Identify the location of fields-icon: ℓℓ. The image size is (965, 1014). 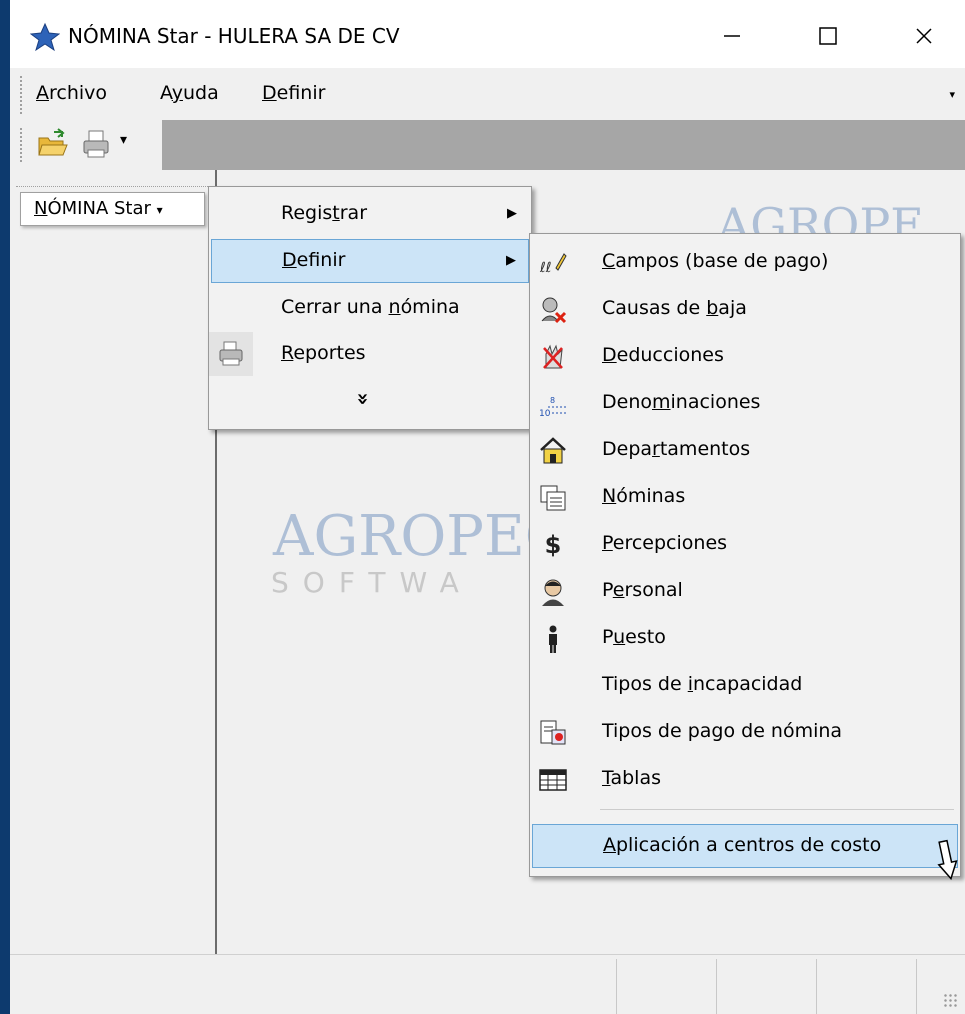
(553, 263).